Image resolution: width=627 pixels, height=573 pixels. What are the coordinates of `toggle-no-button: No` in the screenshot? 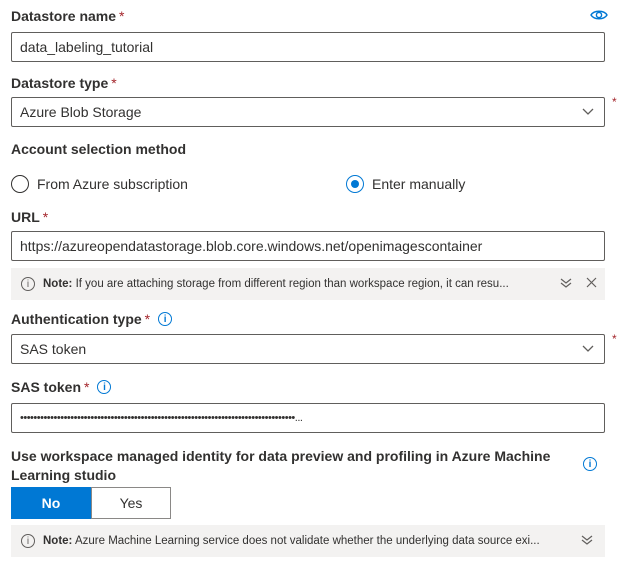 It's located at (51, 503).